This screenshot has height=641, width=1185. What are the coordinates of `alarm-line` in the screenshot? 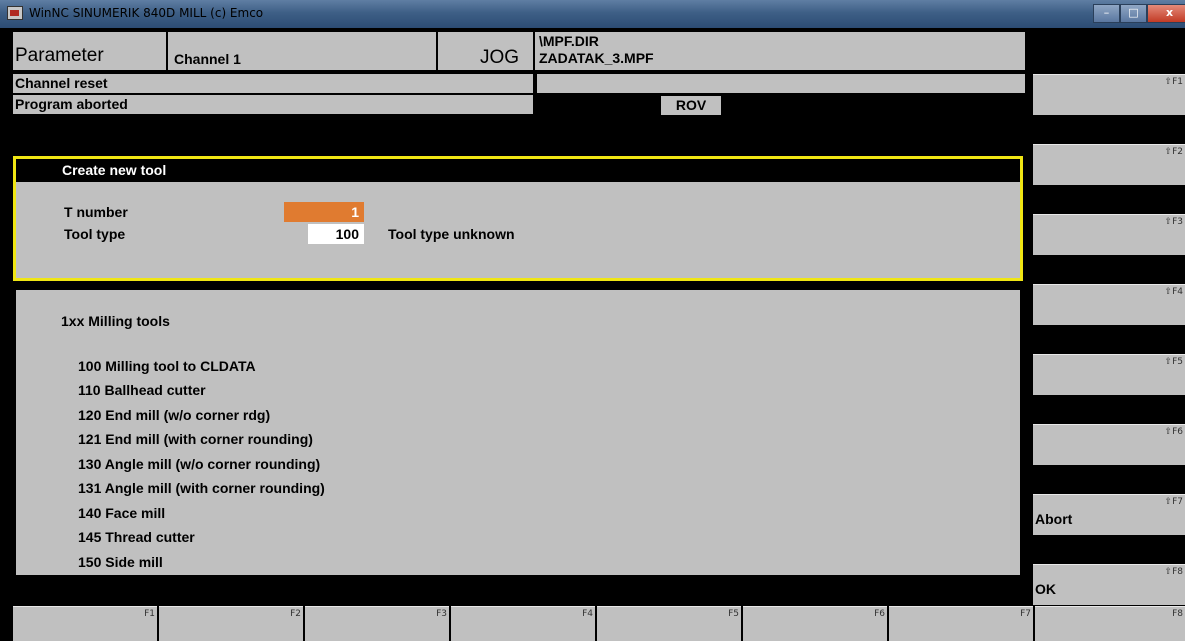 It's located at (781, 83).